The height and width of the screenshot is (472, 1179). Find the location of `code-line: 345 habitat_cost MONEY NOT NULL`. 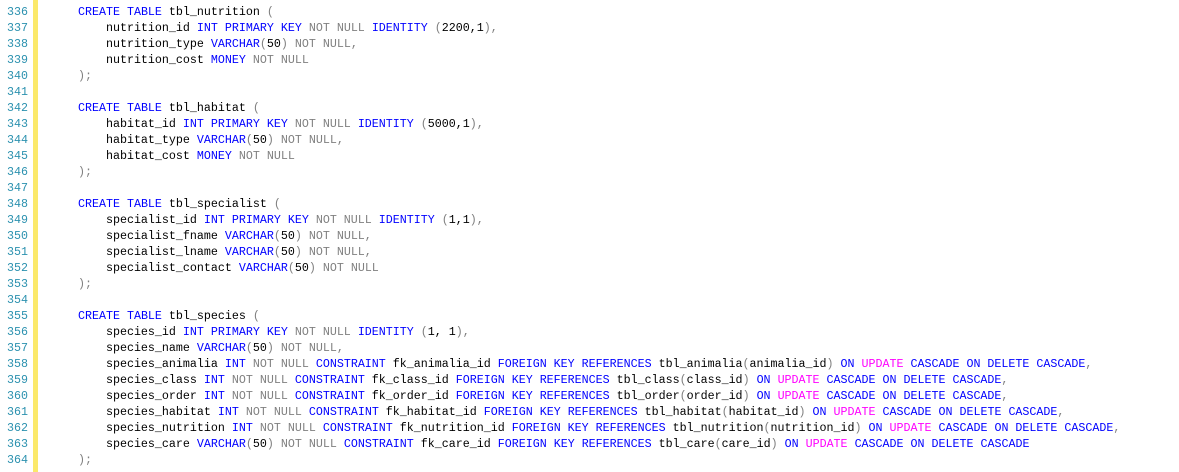

code-line: 345 habitat_cost MONEY NOT NULL is located at coordinates (589, 156).